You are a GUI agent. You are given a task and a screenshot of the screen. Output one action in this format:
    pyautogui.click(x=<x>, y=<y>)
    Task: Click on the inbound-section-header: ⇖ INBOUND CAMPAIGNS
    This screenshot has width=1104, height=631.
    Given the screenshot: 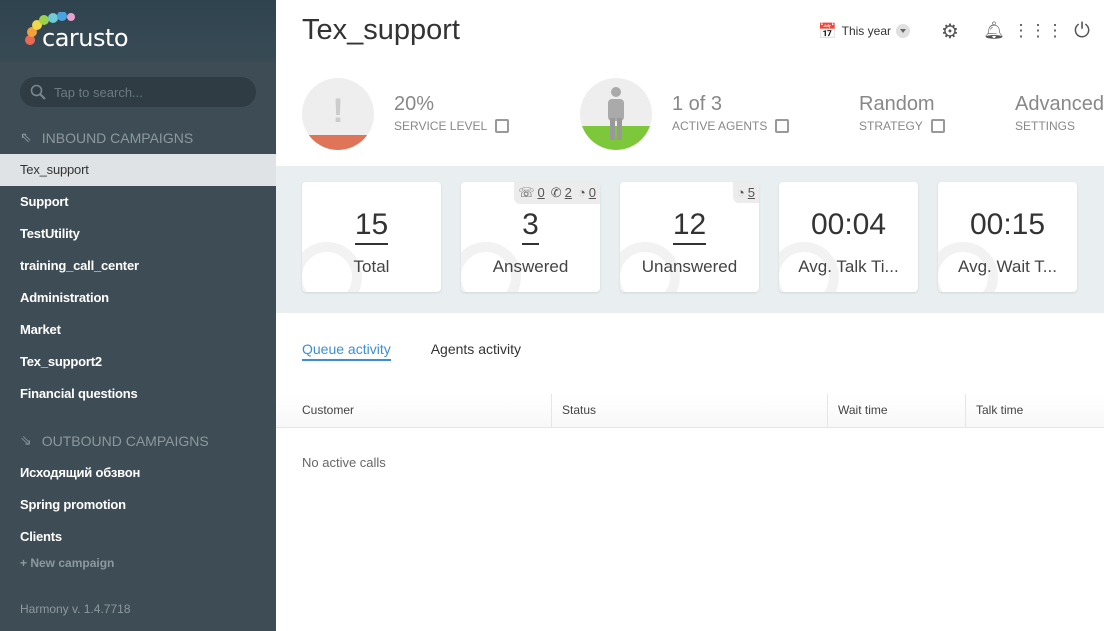 What is the action you would take?
    pyautogui.click(x=106, y=137)
    